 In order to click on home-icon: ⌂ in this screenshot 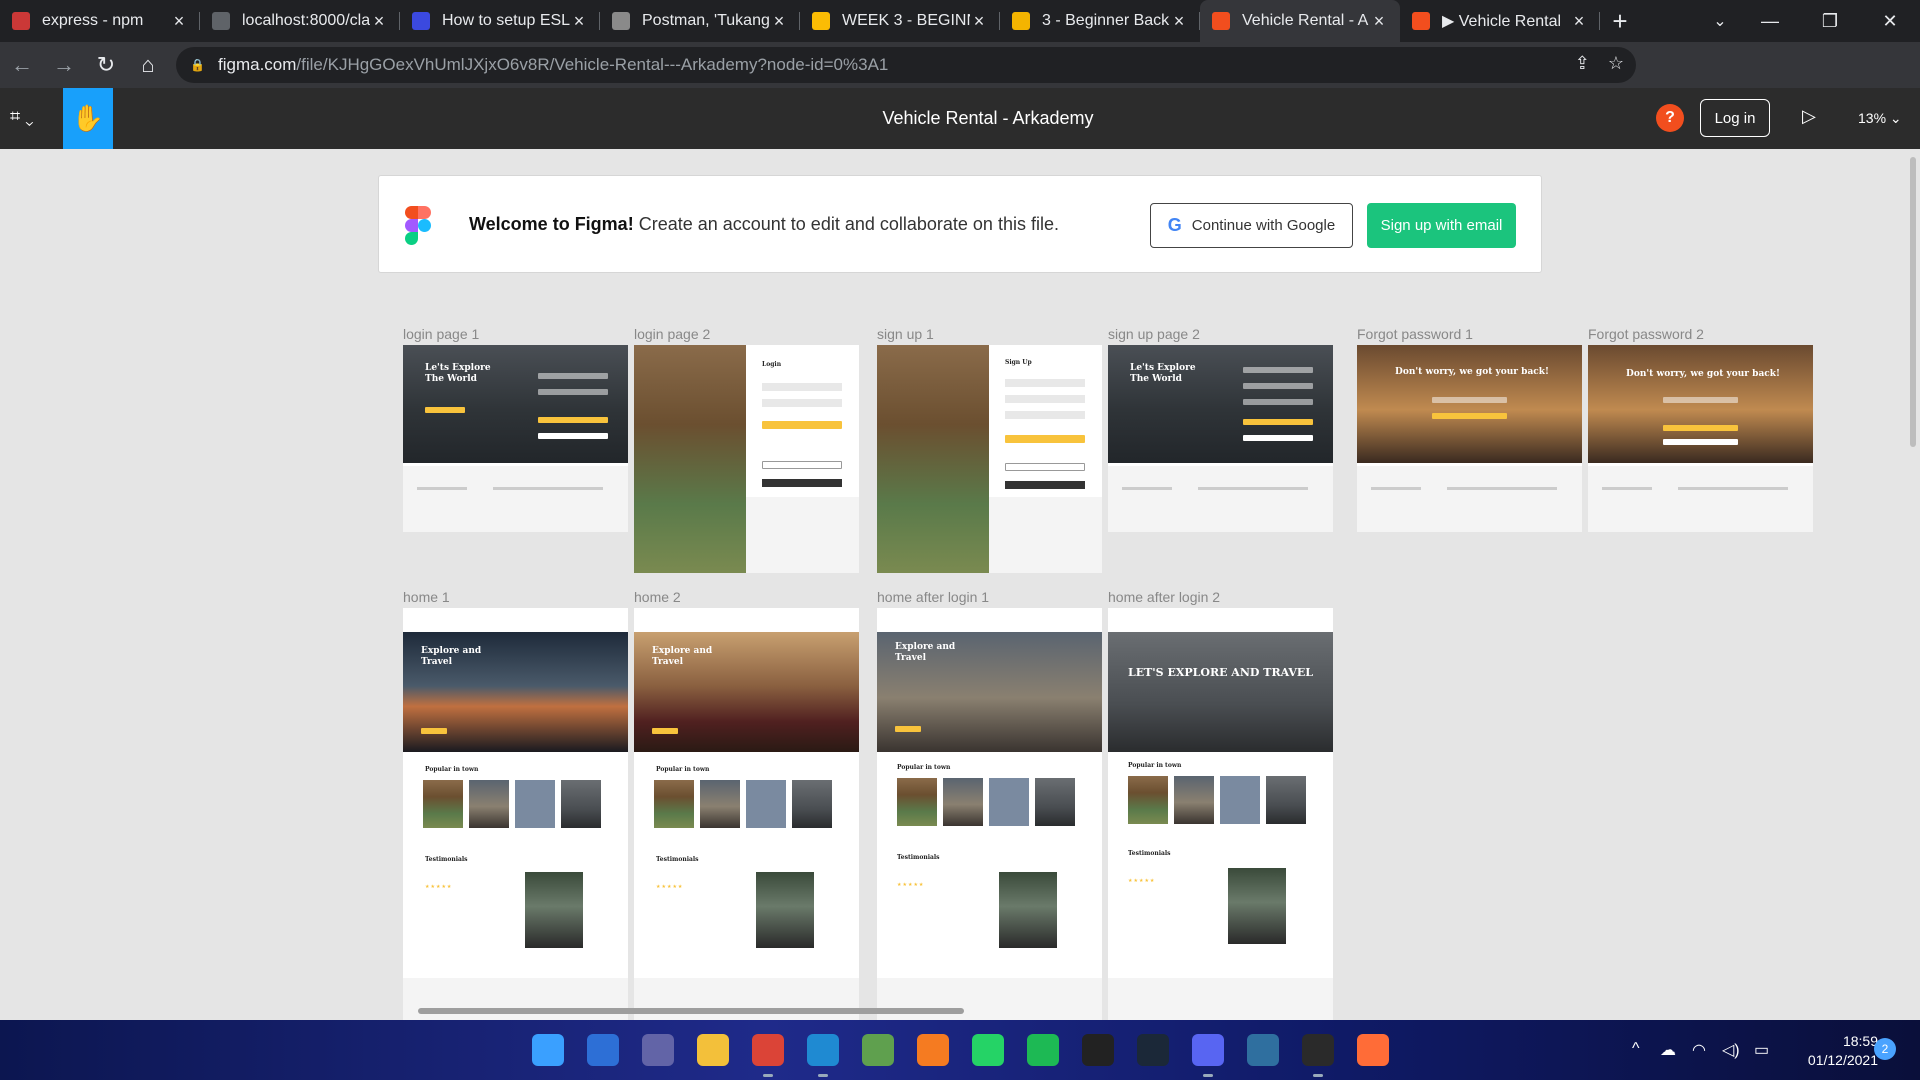, I will do `click(148, 65)`.